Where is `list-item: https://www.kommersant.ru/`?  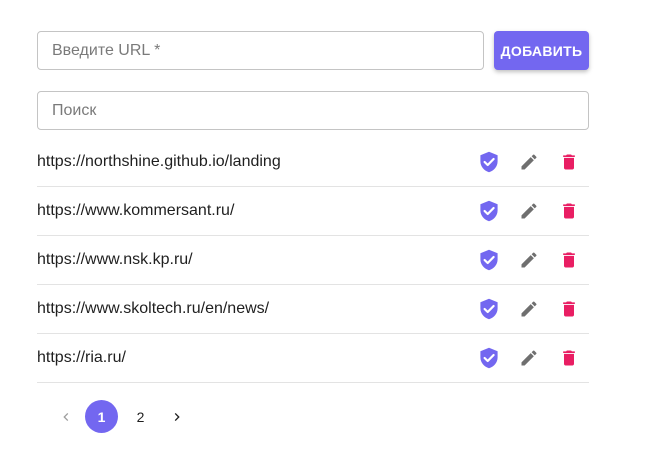 list-item: https://www.kommersant.ru/ is located at coordinates (313, 211).